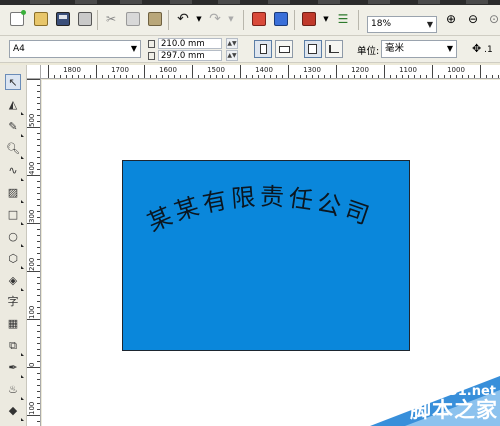  I want to click on pick-tool-icon: ↖, so click(13, 82).